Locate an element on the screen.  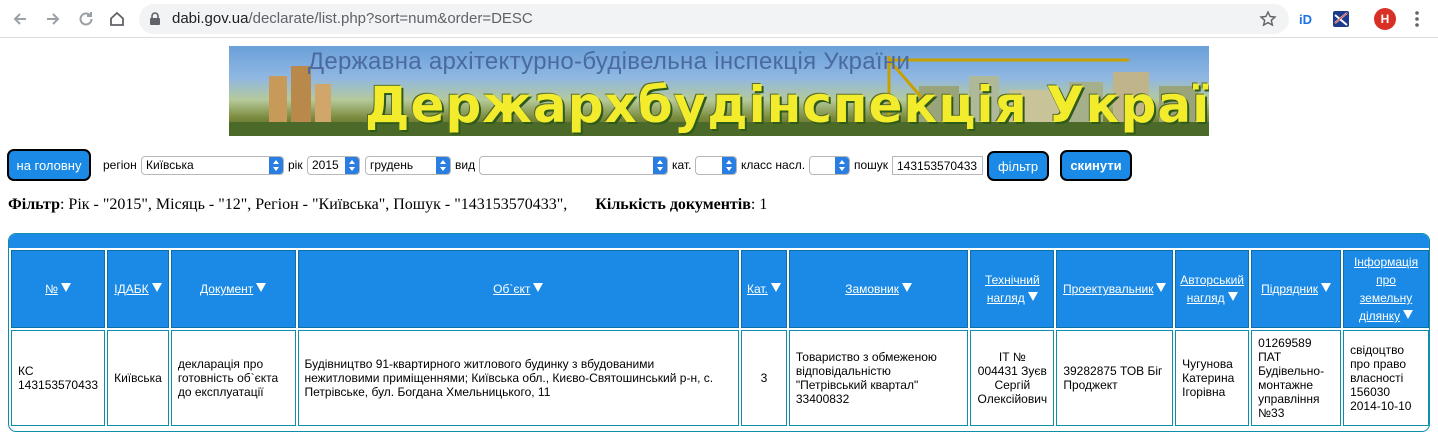
cell-num: КС 143153570433 is located at coordinates (58, 378).